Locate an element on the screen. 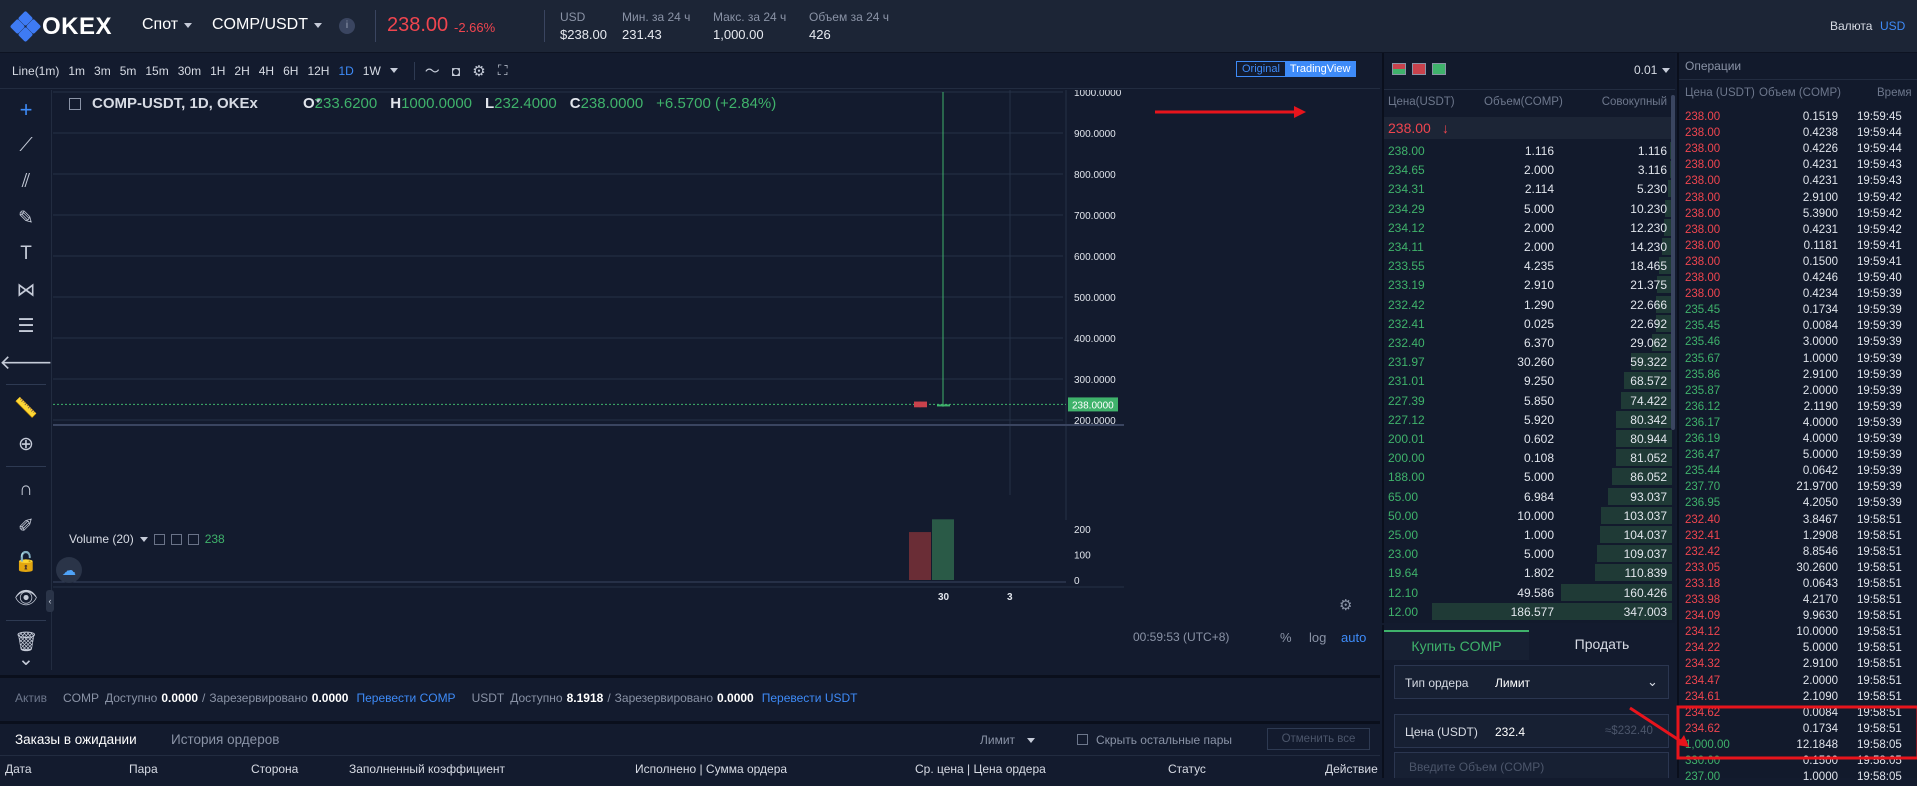 The width and height of the screenshot is (1917, 786). view-tradingview-button: TradingView is located at coordinates (1320, 69).